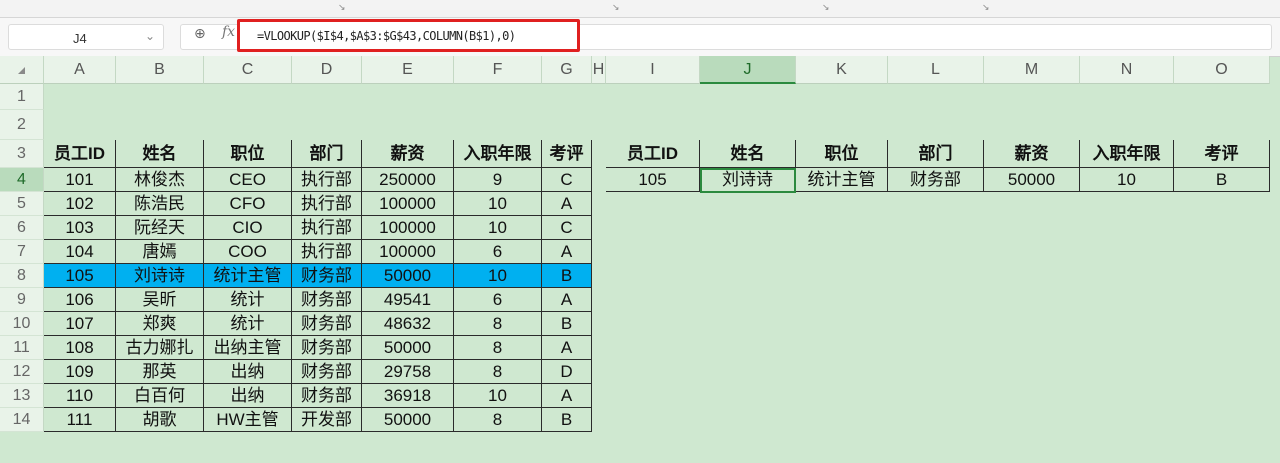  I want to click on table-cell: COO, so click(248, 252).